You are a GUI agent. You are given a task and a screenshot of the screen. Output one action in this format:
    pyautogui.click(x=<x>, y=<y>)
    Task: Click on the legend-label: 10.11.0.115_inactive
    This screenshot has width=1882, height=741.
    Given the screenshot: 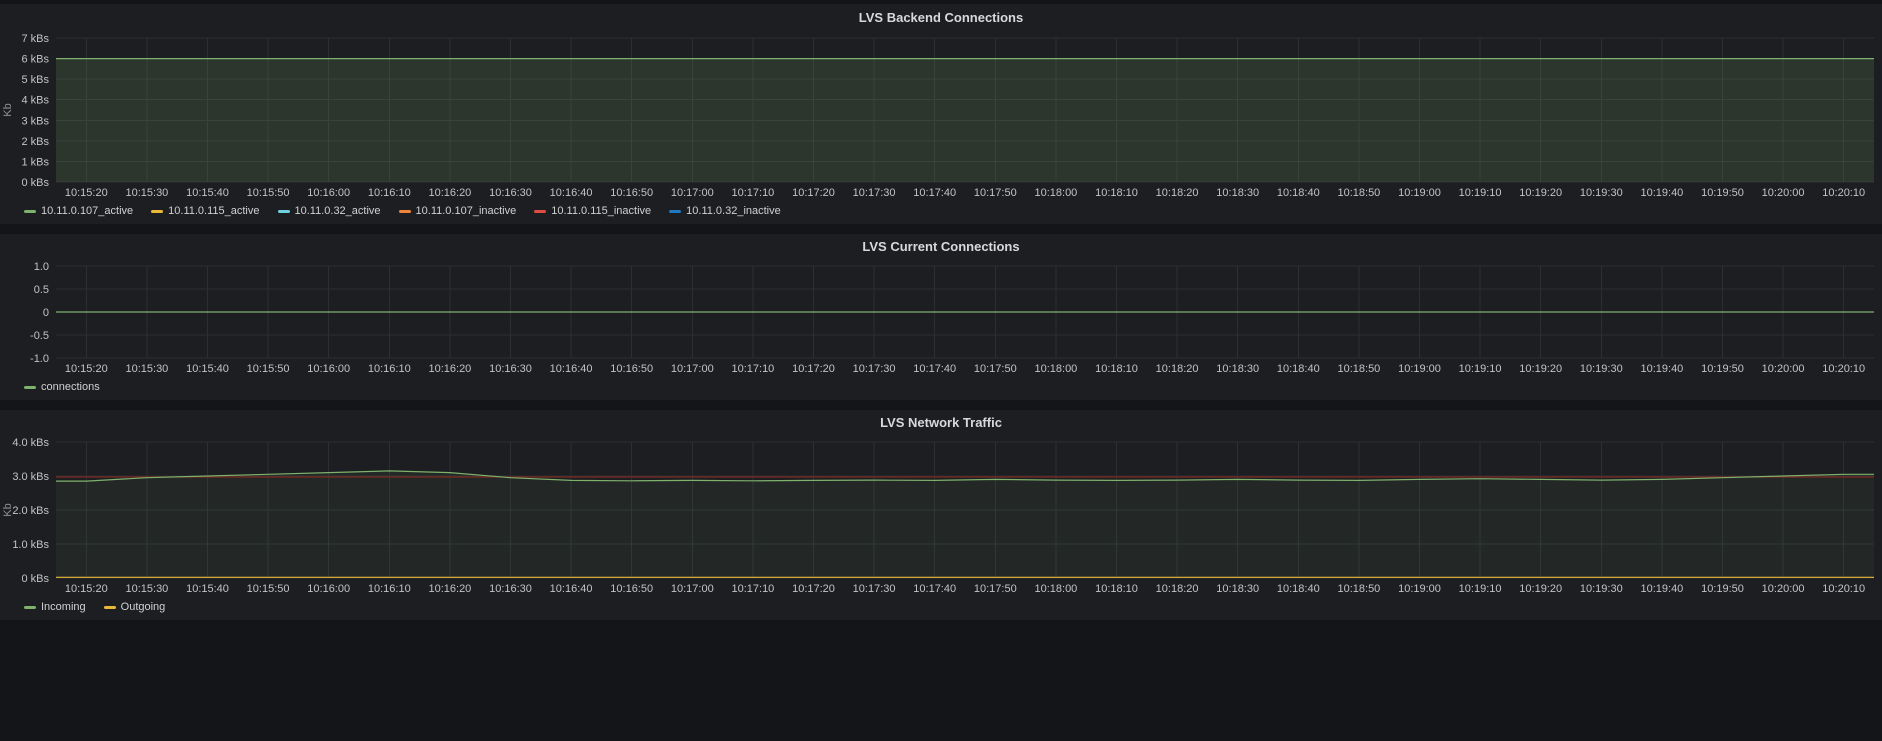 What is the action you would take?
    pyautogui.click(x=601, y=211)
    